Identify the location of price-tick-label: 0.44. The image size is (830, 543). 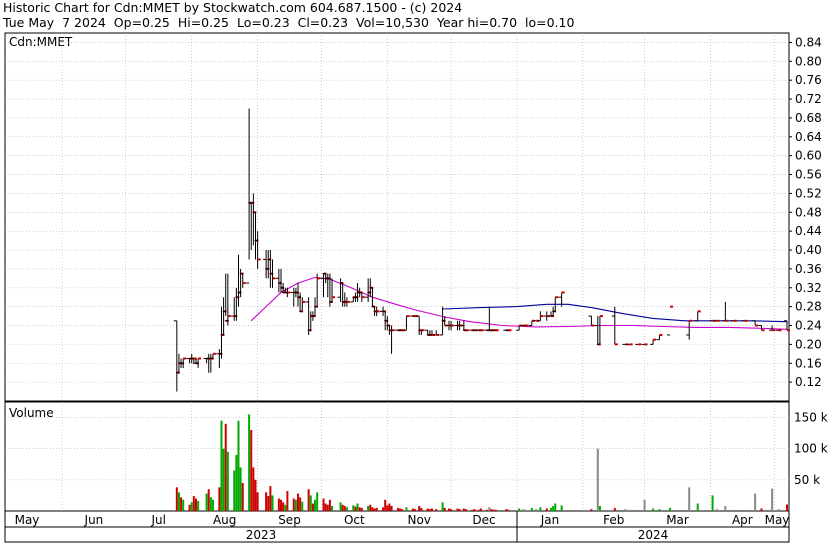
(808, 231).